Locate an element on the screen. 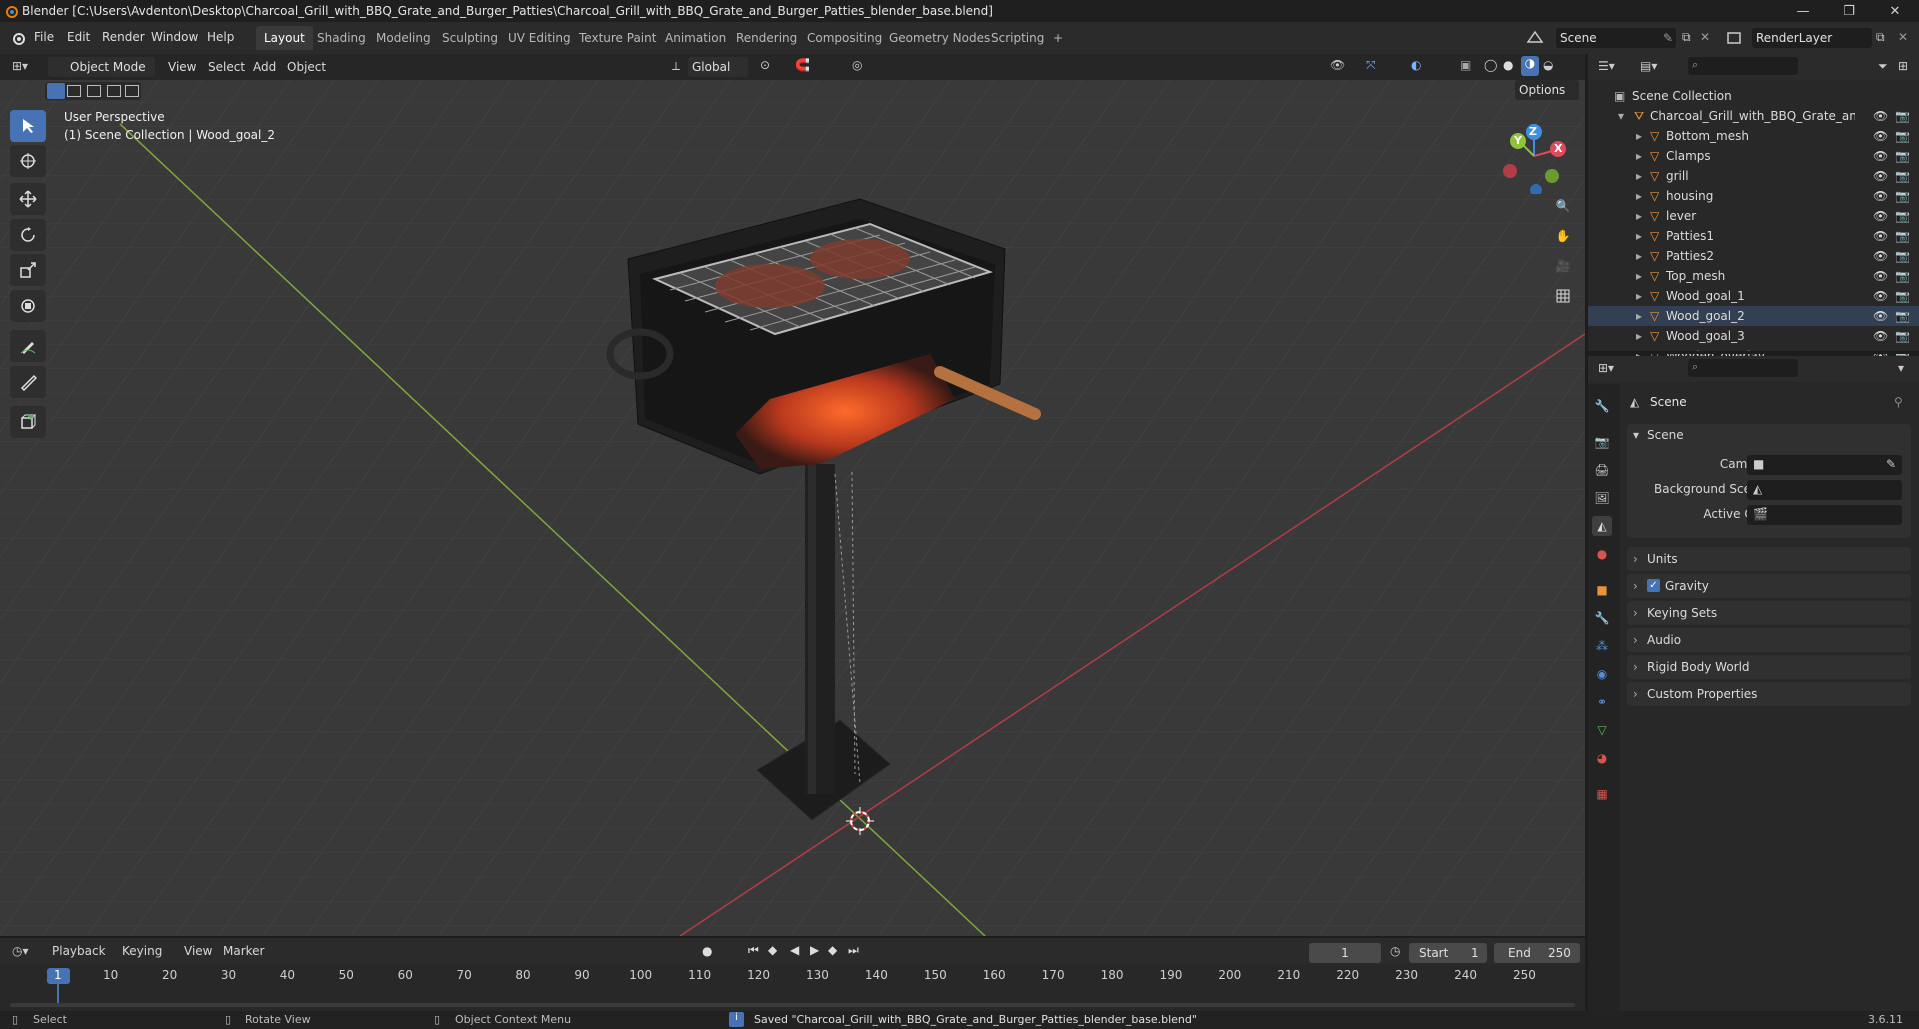  collapse-arrow-icon: ▾ is located at coordinates (1636, 435).